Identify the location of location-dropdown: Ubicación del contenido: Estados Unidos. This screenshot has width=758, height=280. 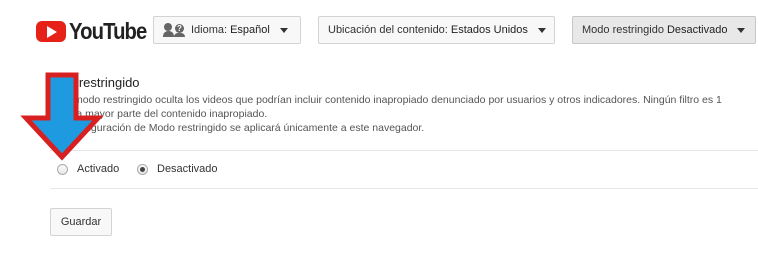
(436, 30).